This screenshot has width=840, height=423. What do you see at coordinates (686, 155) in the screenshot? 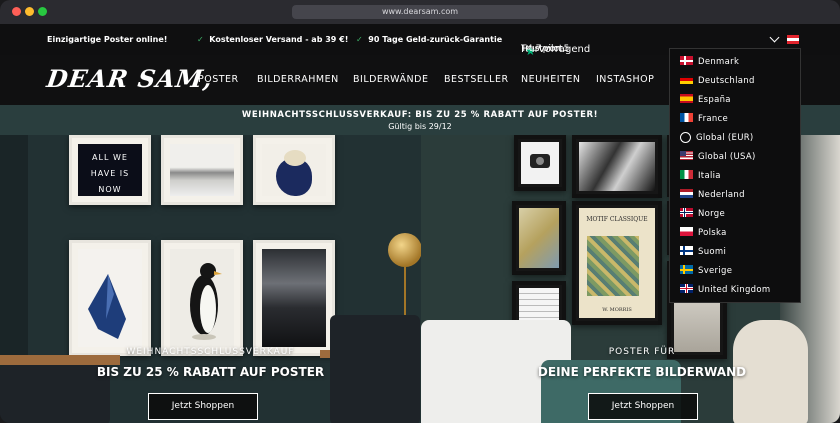
I see `flag-us-icon` at bounding box center [686, 155].